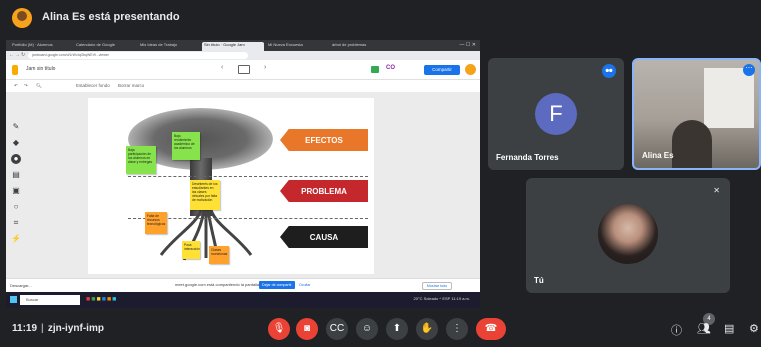 Image resolution: width=761 pixels, height=347 pixels. I want to click on speaking-indicator-icon: ⦁⦁, so click(609, 71).